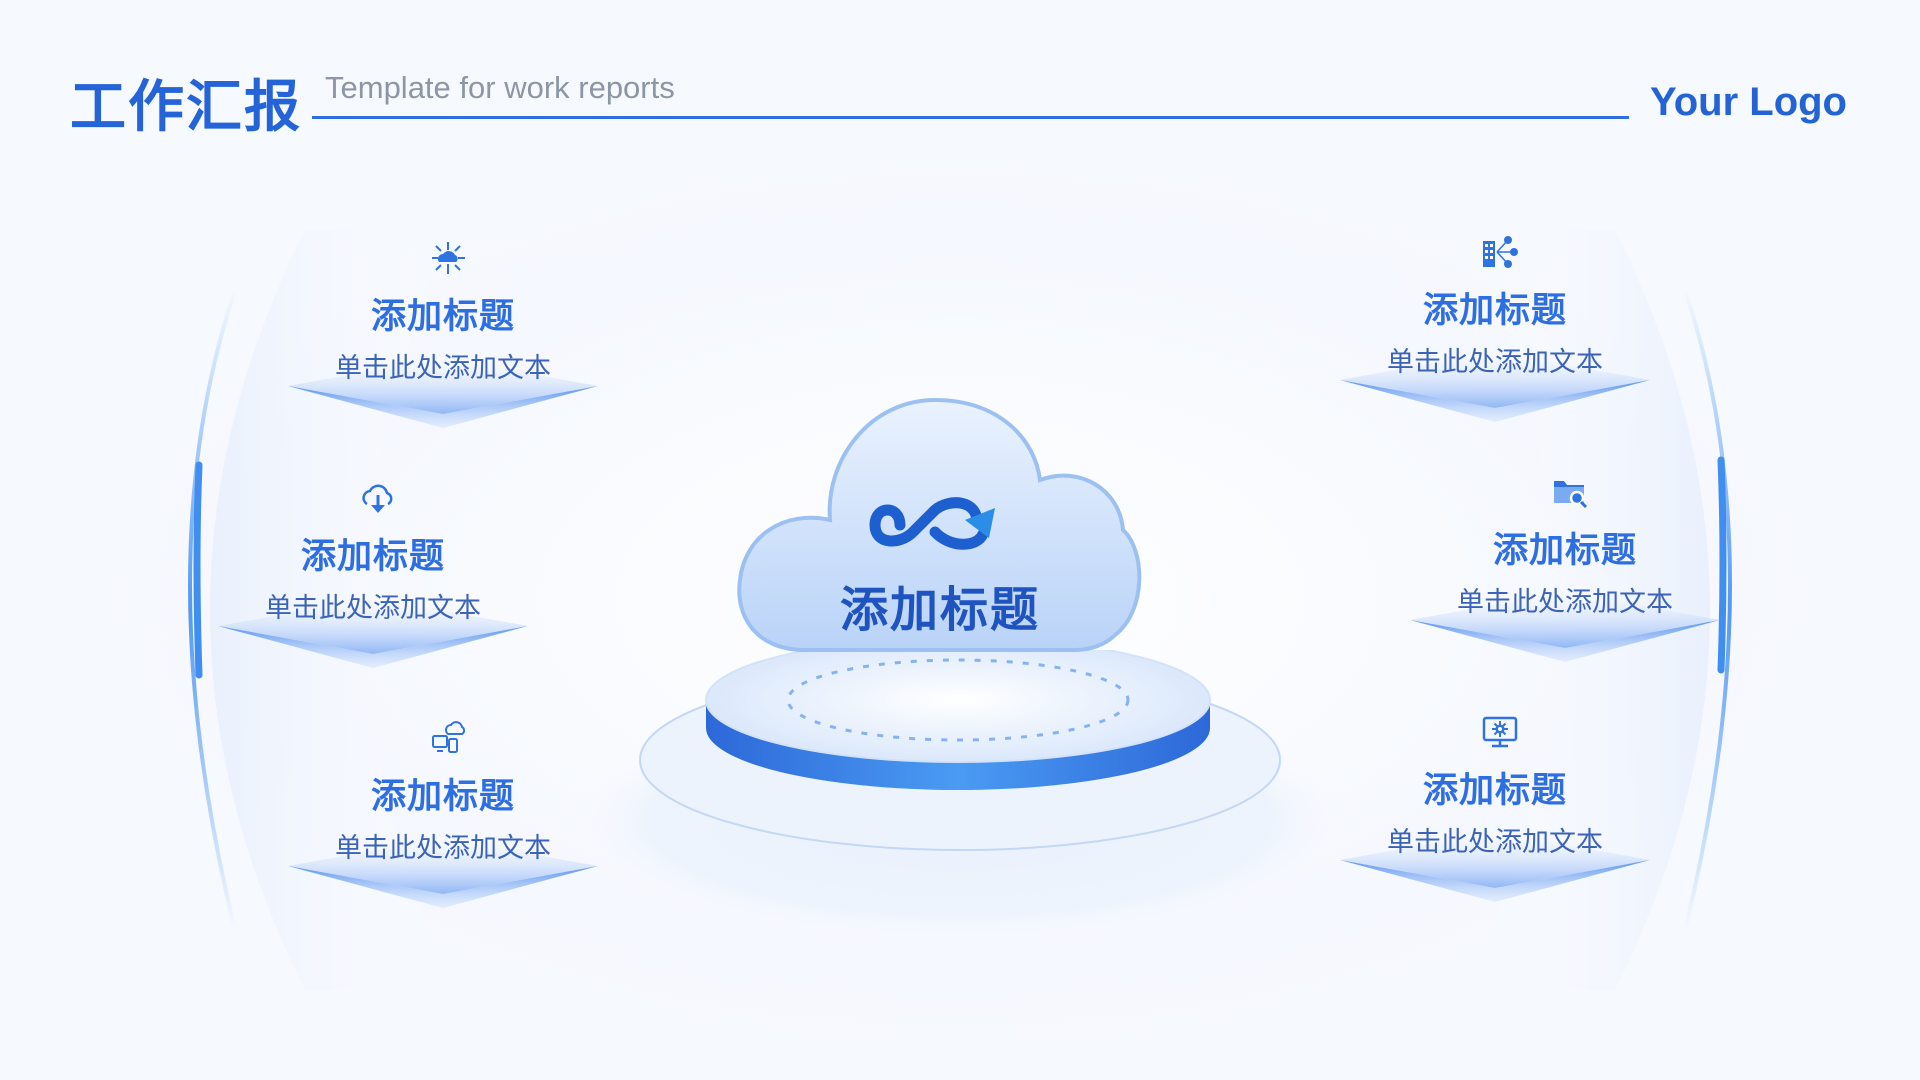 The width and height of the screenshot is (1920, 1080). I want to click on cloud-download-icon, so click(377, 498).